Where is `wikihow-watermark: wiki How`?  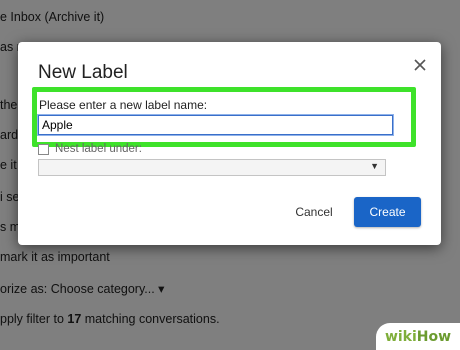
wikihow-watermark: wiki How is located at coordinates (418, 336).